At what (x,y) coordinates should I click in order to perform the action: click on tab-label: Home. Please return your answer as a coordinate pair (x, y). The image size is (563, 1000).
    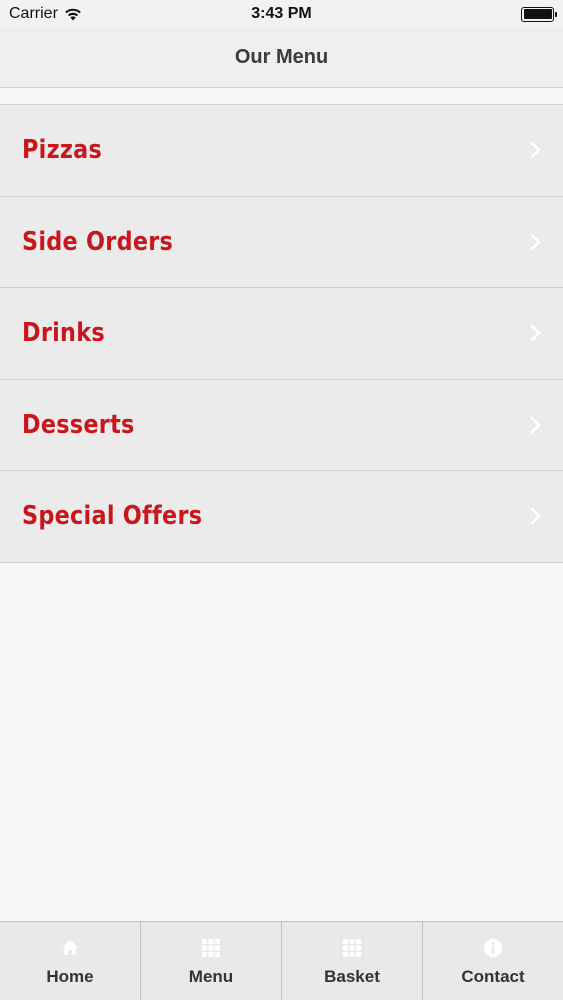
    Looking at the image, I should click on (70, 976).